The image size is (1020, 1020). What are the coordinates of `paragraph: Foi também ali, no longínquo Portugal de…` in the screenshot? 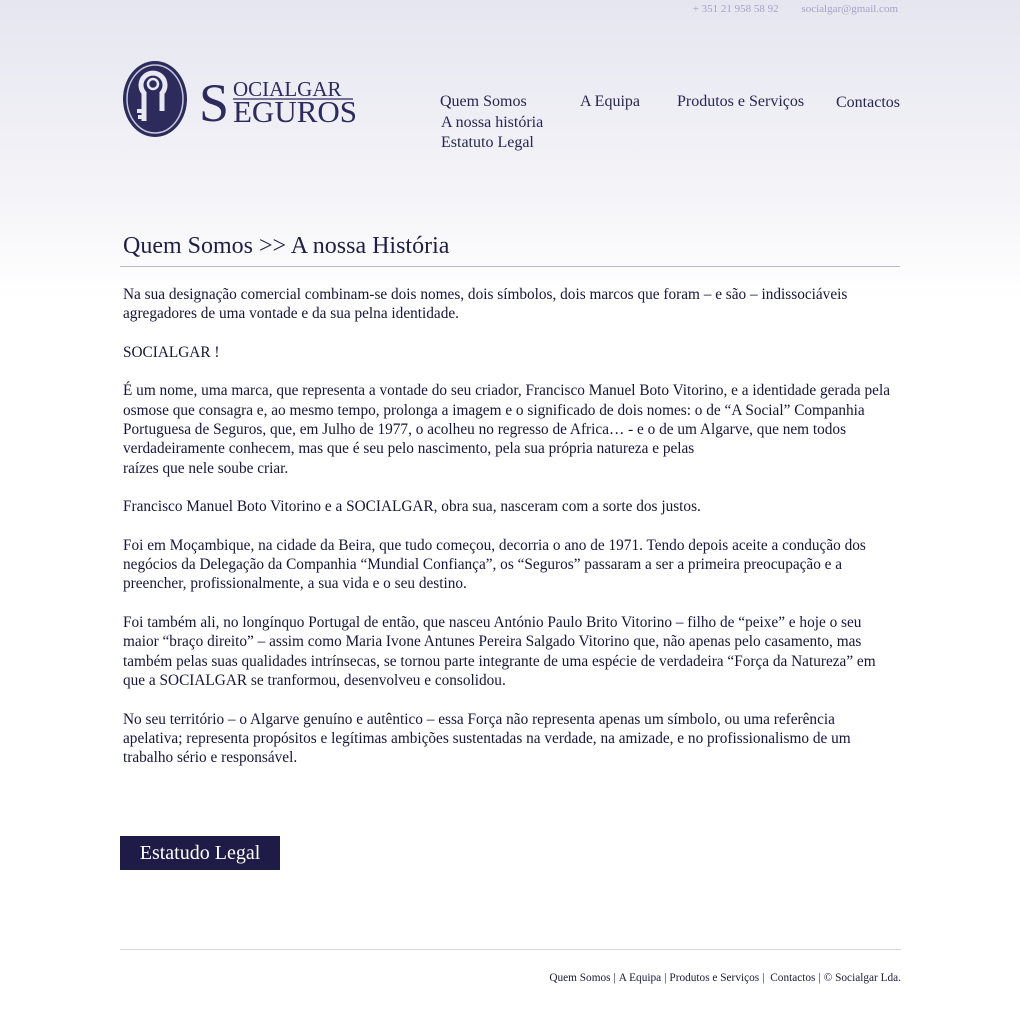 It's located at (499, 651).